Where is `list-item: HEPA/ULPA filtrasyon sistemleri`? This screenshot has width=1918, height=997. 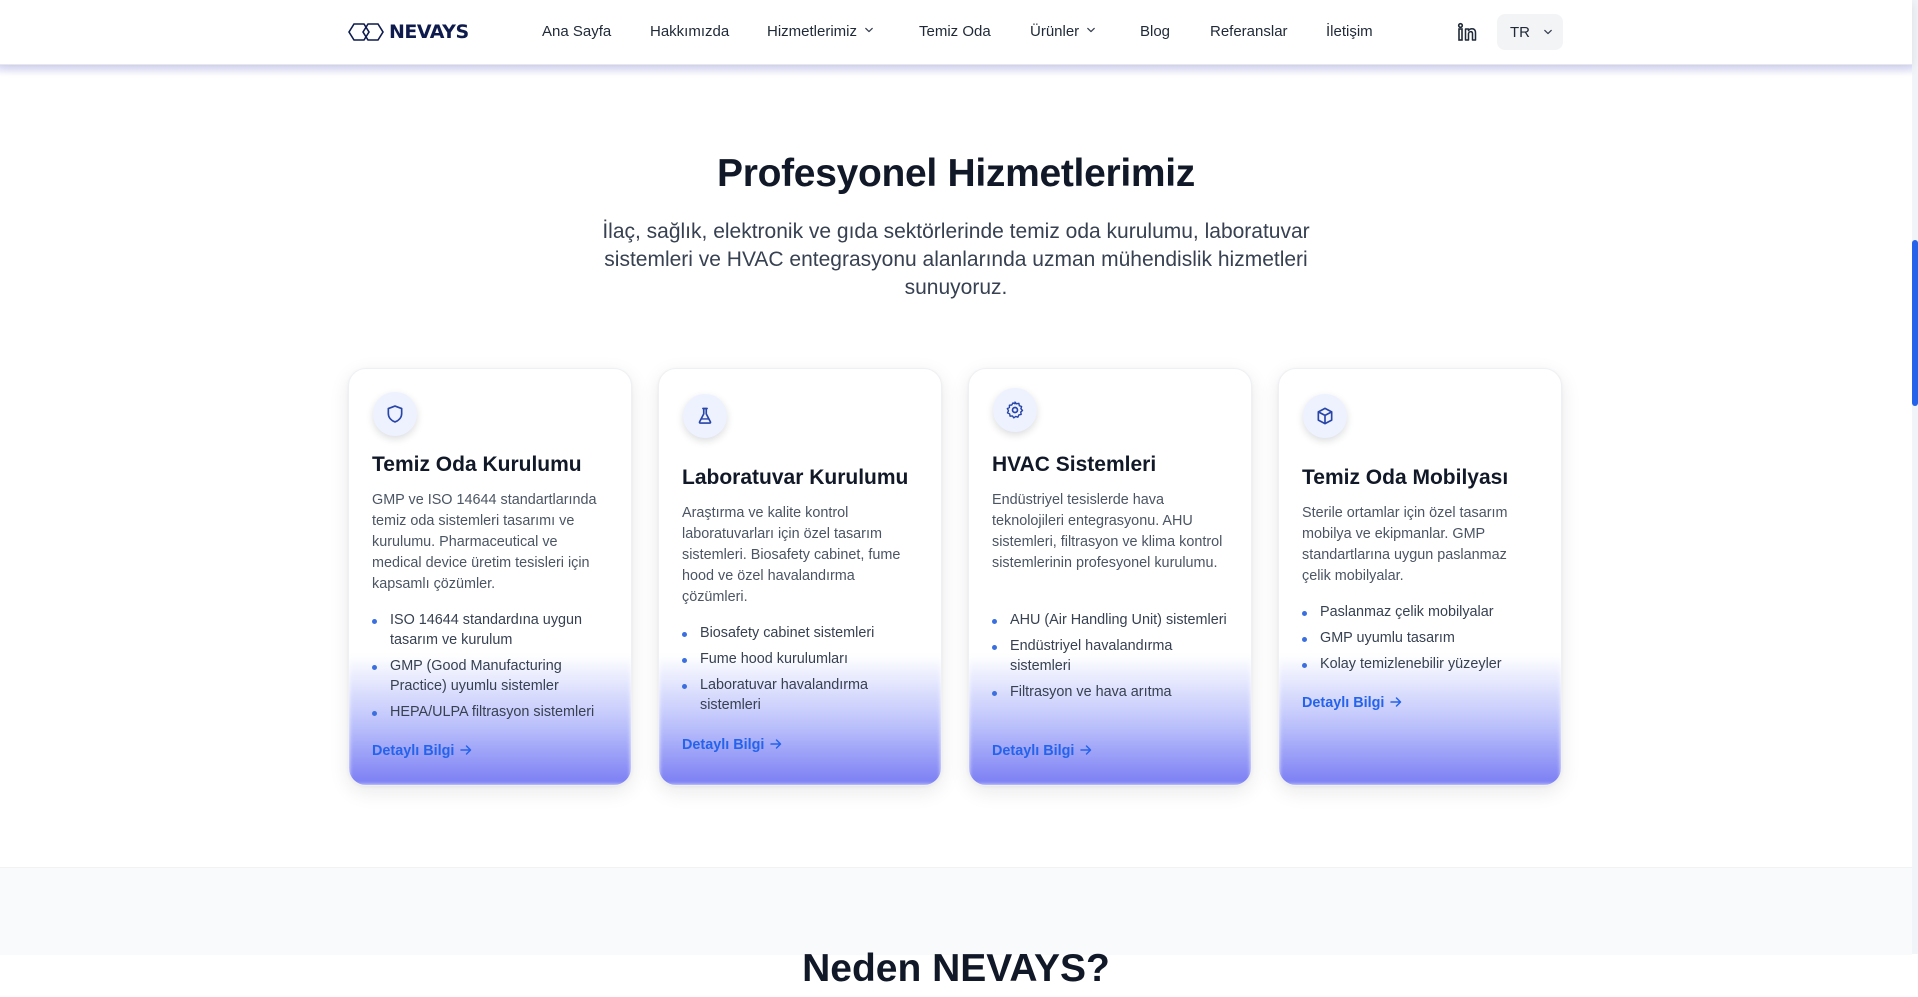
list-item: HEPA/ULPA filtrasyon sistemleri is located at coordinates (492, 712).